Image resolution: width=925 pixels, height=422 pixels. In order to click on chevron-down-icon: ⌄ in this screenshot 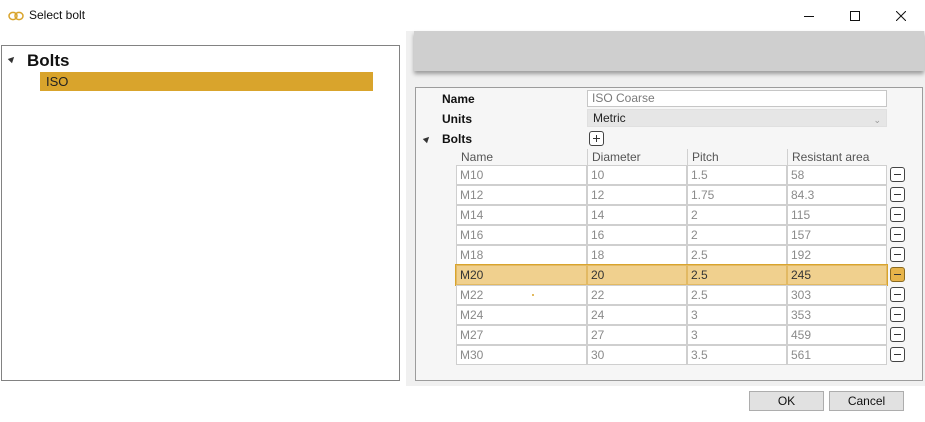, I will do `click(877, 120)`.